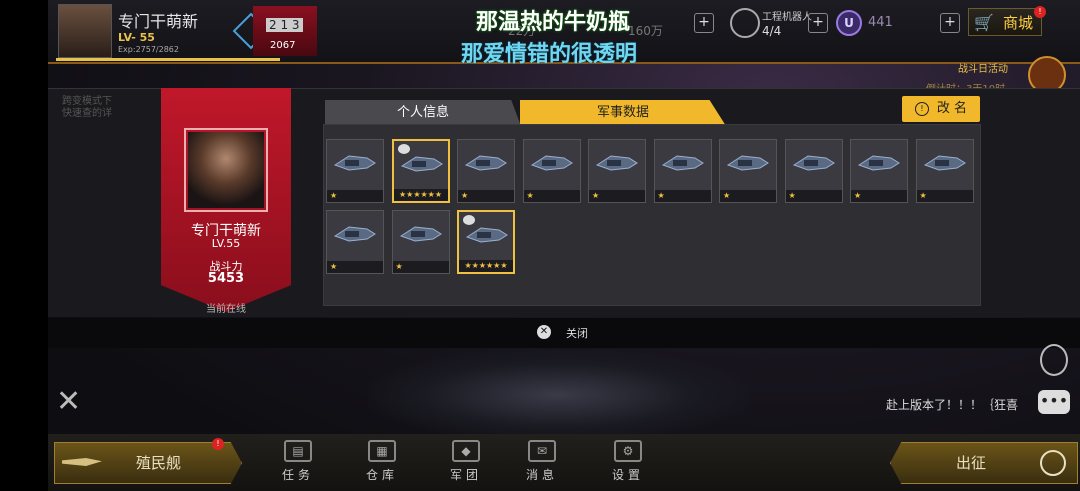 The height and width of the screenshot is (491, 1080). What do you see at coordinates (168, 59) in the screenshot?
I see `exp-bar` at bounding box center [168, 59].